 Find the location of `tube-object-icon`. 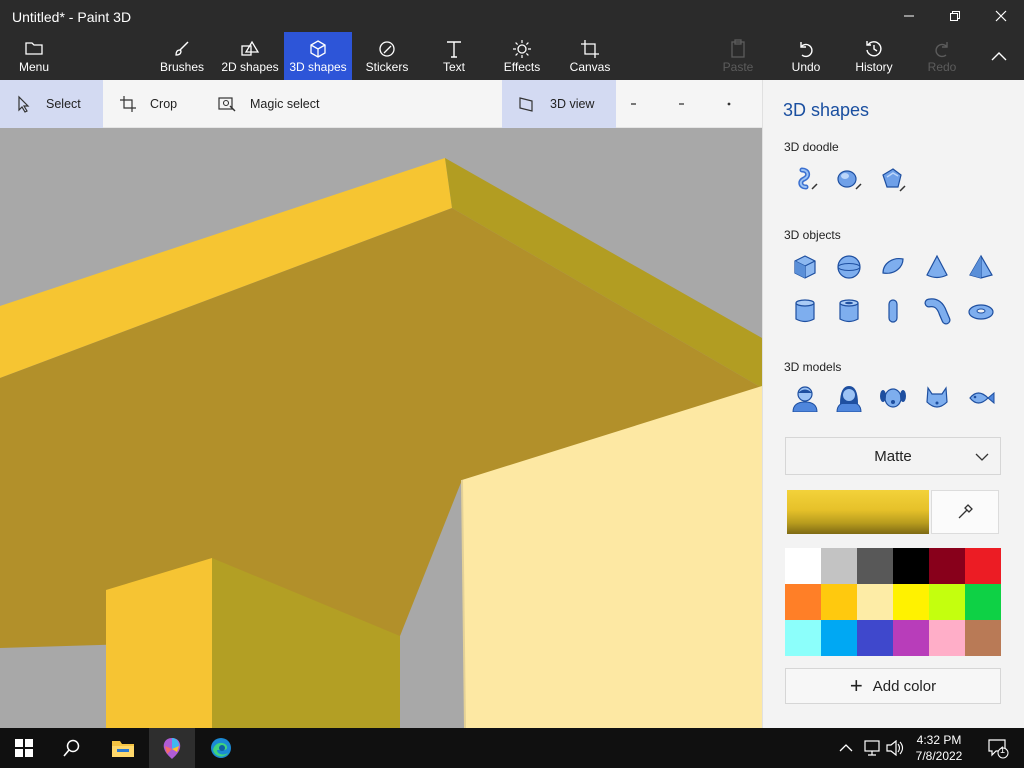

tube-object-icon is located at coordinates (849, 311).